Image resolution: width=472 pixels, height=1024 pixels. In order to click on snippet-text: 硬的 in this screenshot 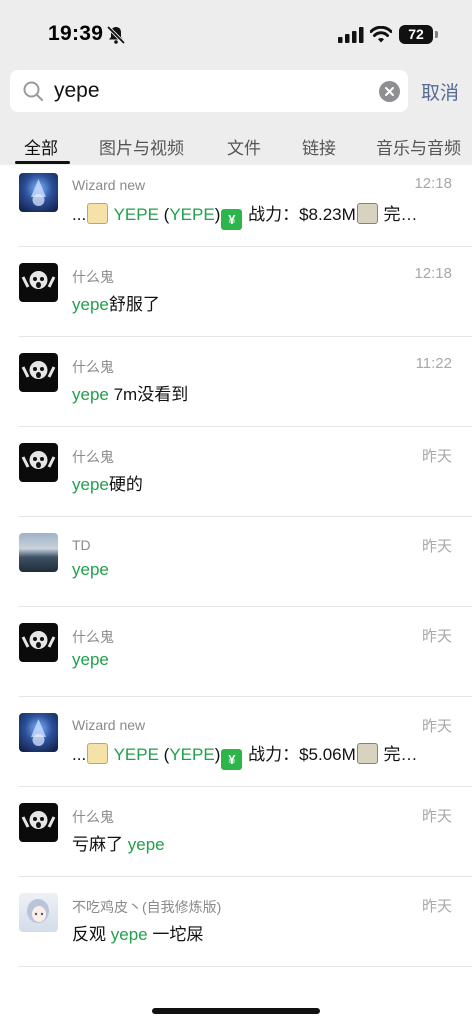, I will do `click(125, 484)`.